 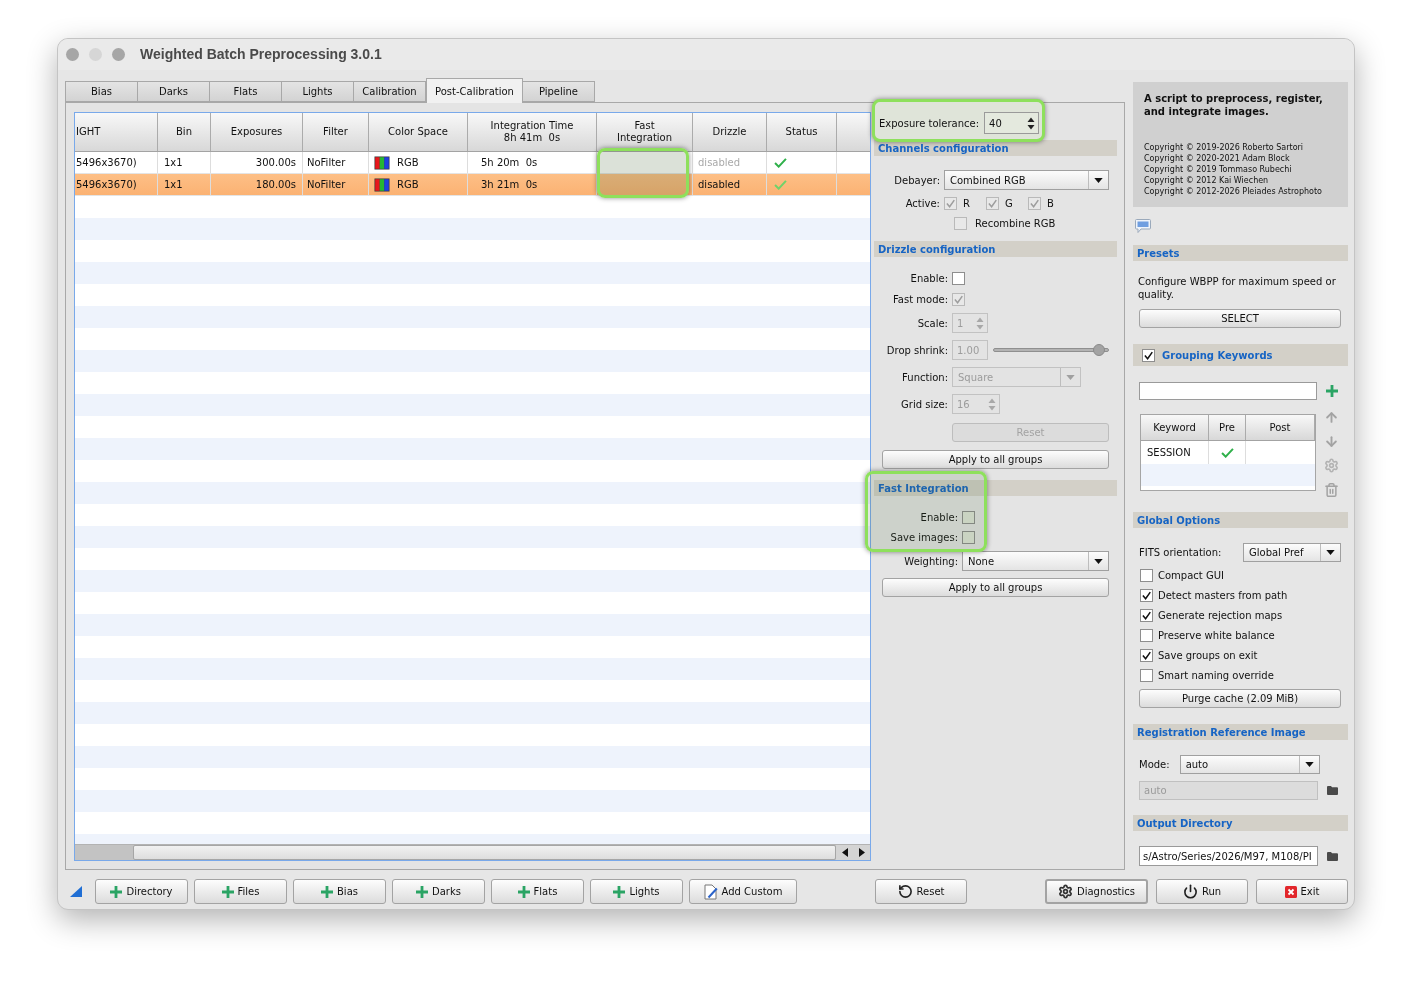 I want to click on column-header: IGHT, so click(x=116, y=132).